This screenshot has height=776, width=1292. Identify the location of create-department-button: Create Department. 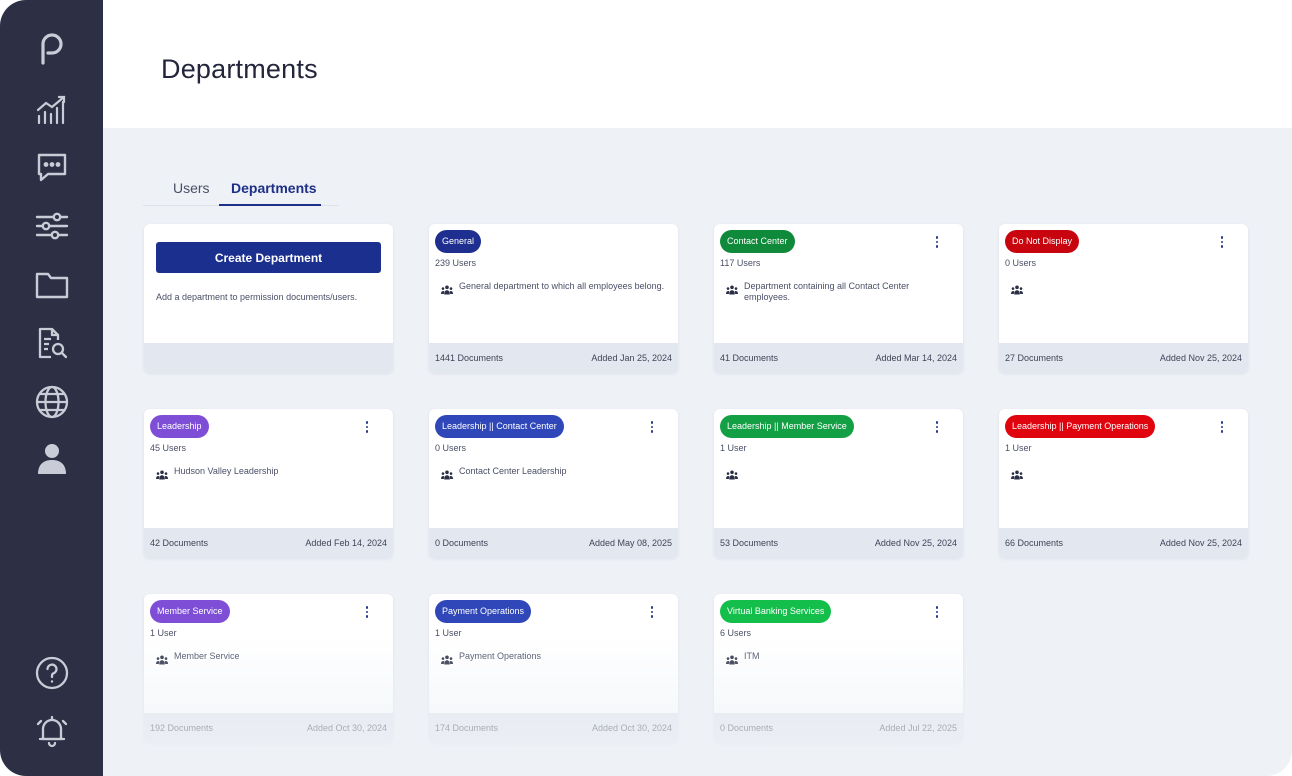
(268, 257).